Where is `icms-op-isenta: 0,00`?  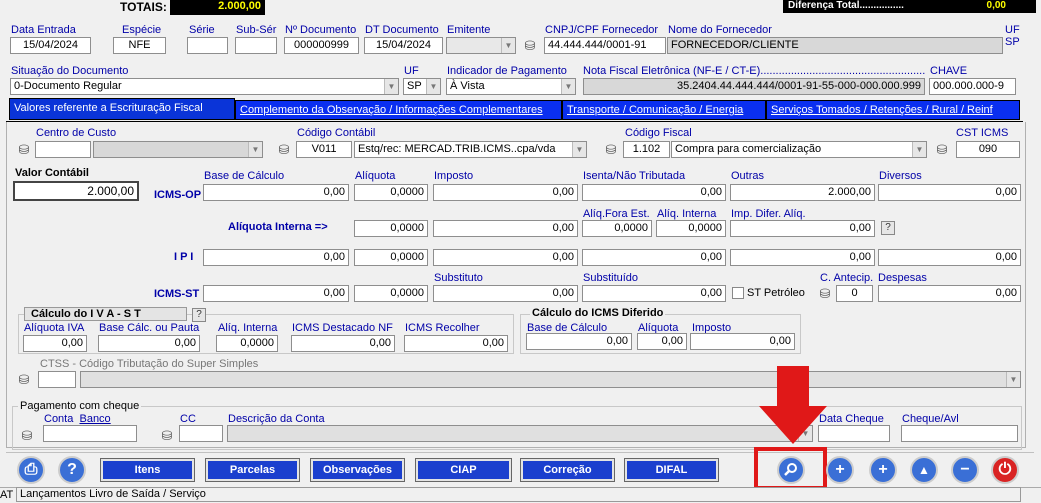
icms-op-isenta: 0,00 is located at coordinates (654, 192).